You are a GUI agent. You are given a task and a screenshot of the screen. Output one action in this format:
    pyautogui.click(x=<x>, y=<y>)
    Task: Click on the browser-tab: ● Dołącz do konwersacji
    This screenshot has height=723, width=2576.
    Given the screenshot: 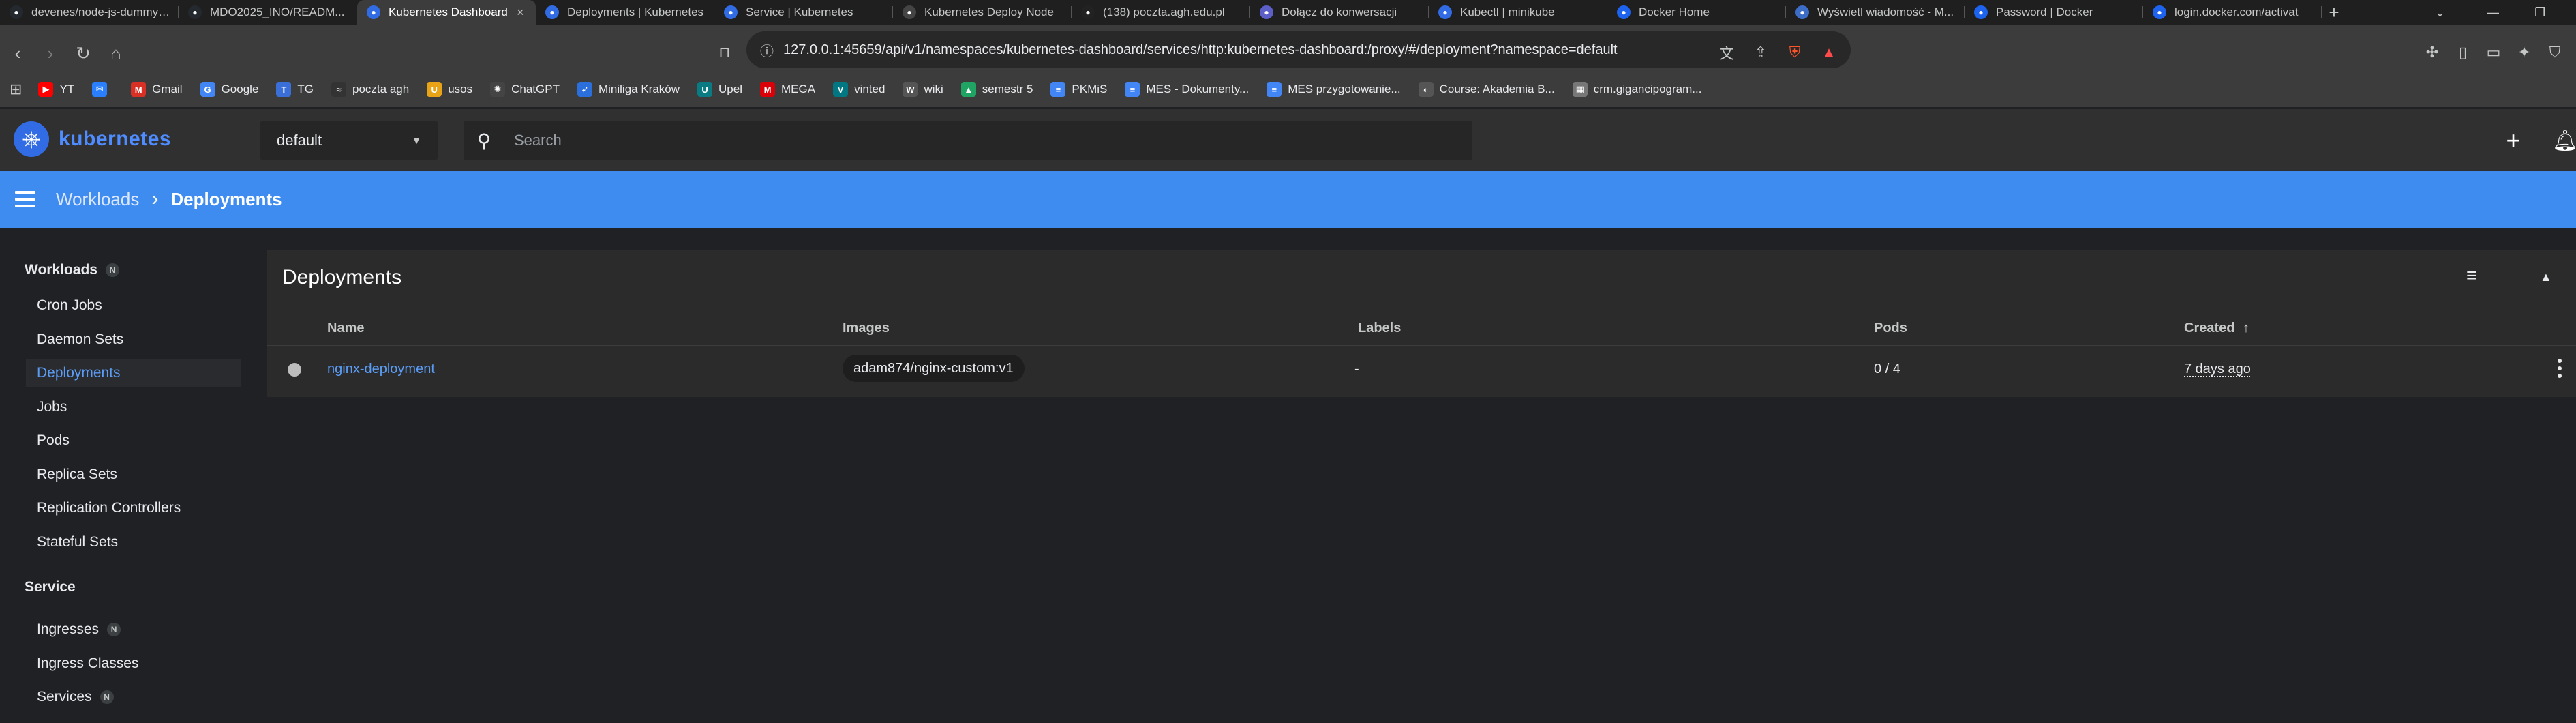 What is the action you would take?
    pyautogui.click(x=1340, y=12)
    